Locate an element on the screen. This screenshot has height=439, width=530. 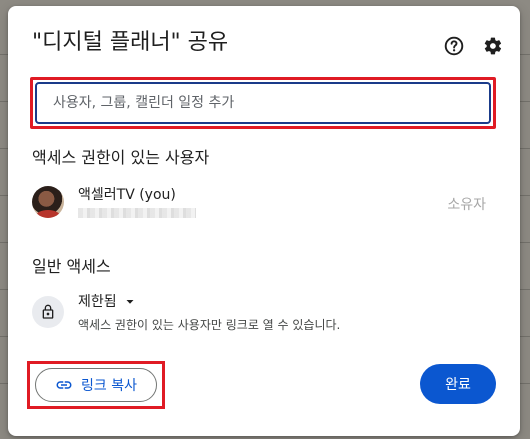
copy-link-label: 링크 복사 is located at coordinates (109, 386).